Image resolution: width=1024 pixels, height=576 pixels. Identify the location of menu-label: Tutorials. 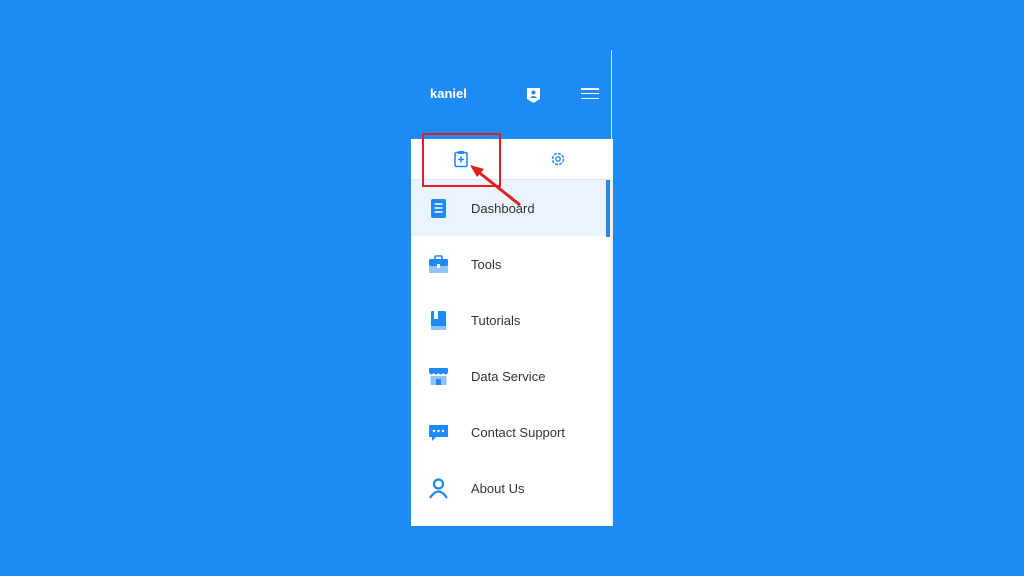
(496, 320).